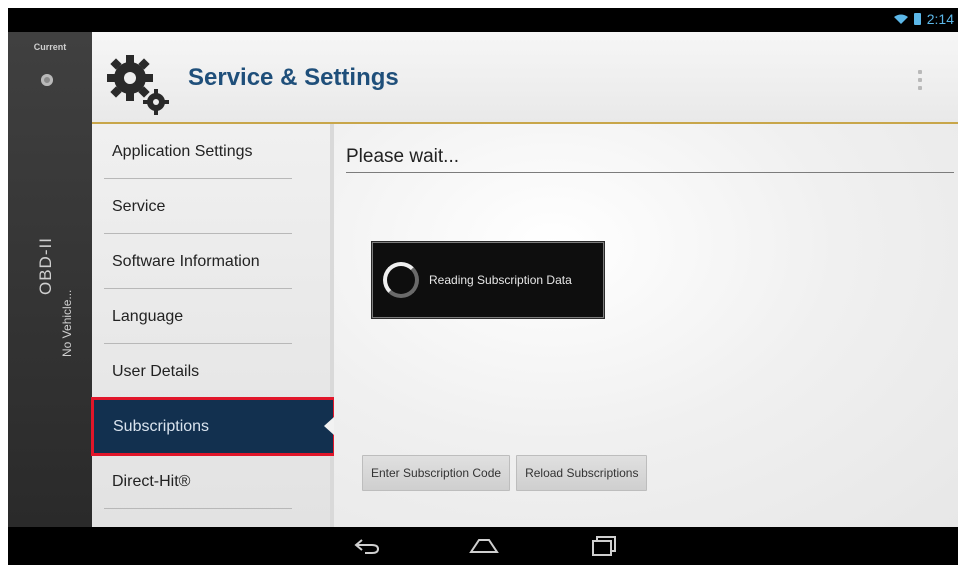 The width and height of the screenshot is (958, 565). I want to click on menu-item-user-details: User Details, so click(211, 371).